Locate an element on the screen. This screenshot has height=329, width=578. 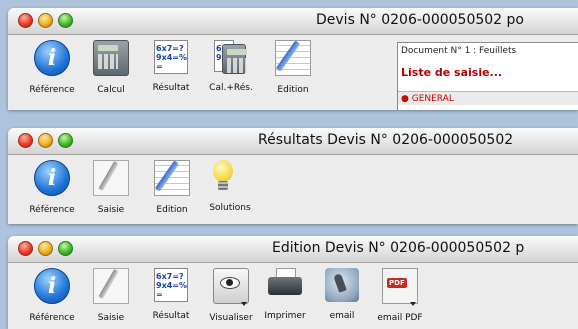
solutions-button: Solutions is located at coordinates (230, 186).